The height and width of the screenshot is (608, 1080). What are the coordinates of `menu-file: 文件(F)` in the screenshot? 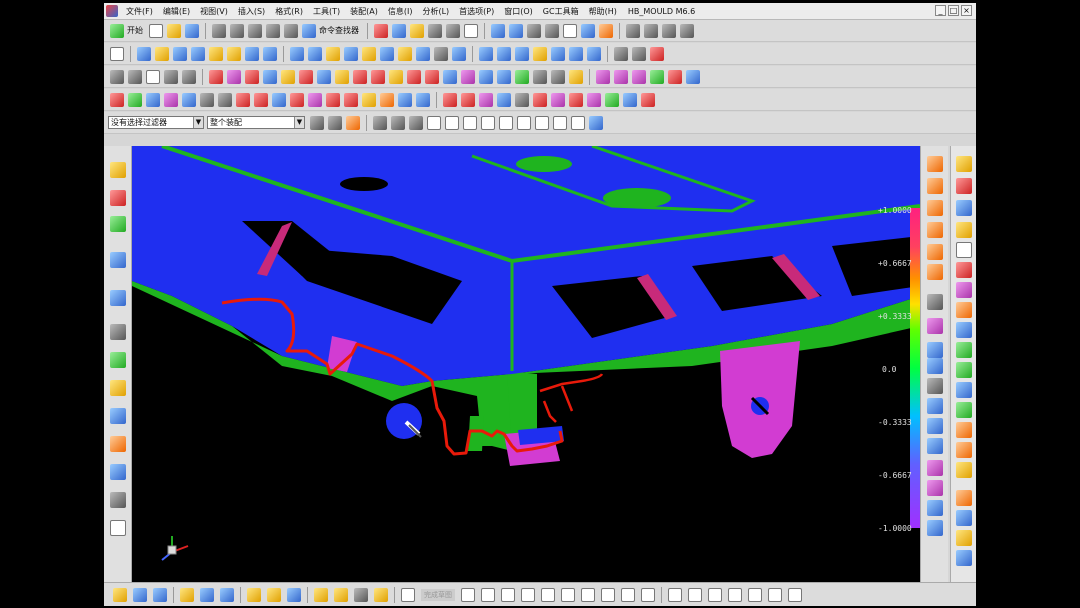 It's located at (139, 11).